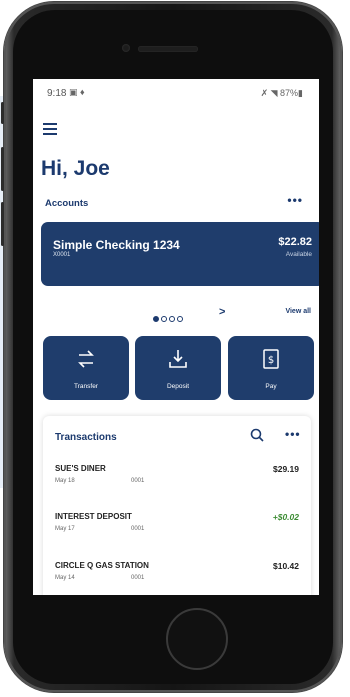  Describe the element at coordinates (67, 203) in the screenshot. I see `accounts-label: Accounts` at that location.